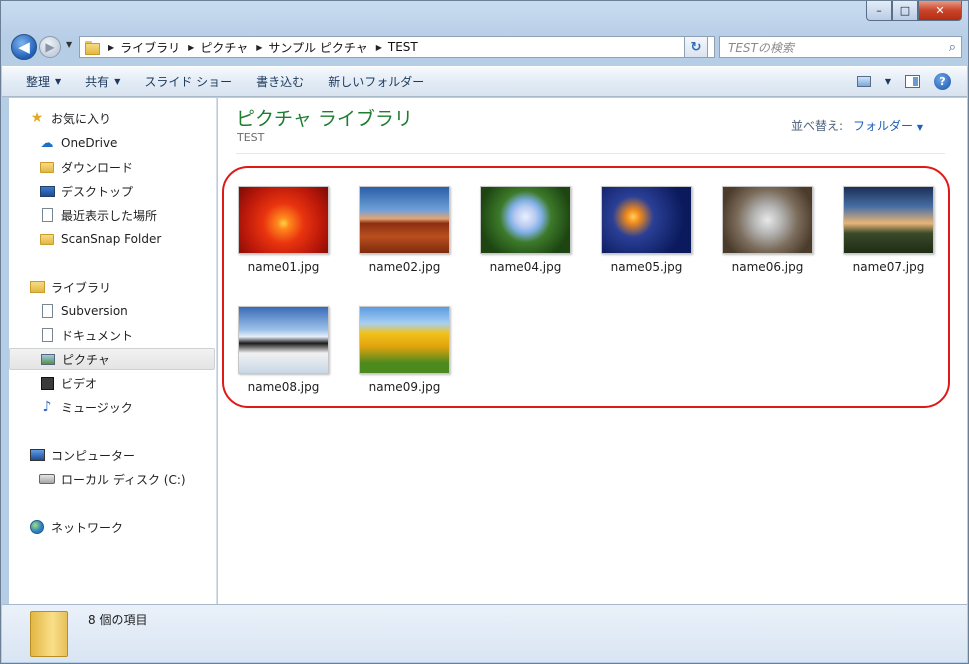 This screenshot has width=969, height=664. I want to click on sidebar-item-music: ♪ ミュージック, so click(112, 407).